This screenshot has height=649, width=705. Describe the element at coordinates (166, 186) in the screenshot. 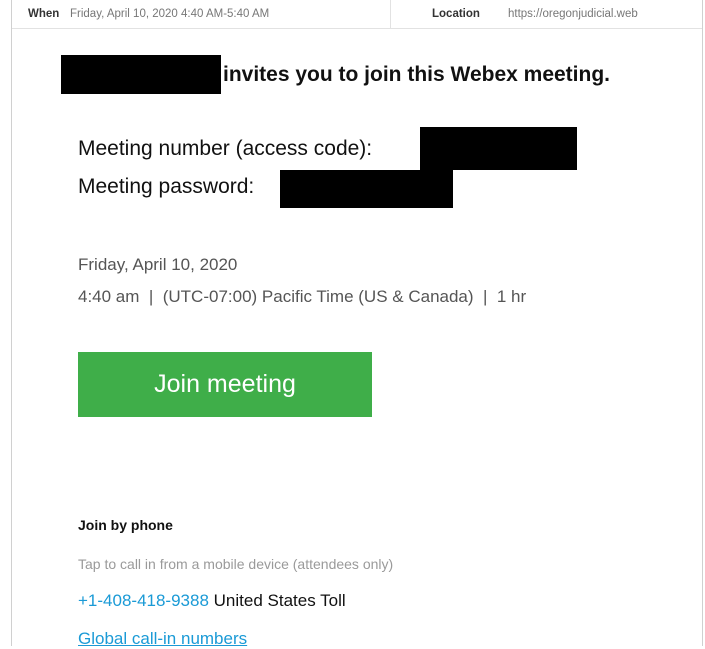

I see `meeting-password-label: Meeting password:` at that location.